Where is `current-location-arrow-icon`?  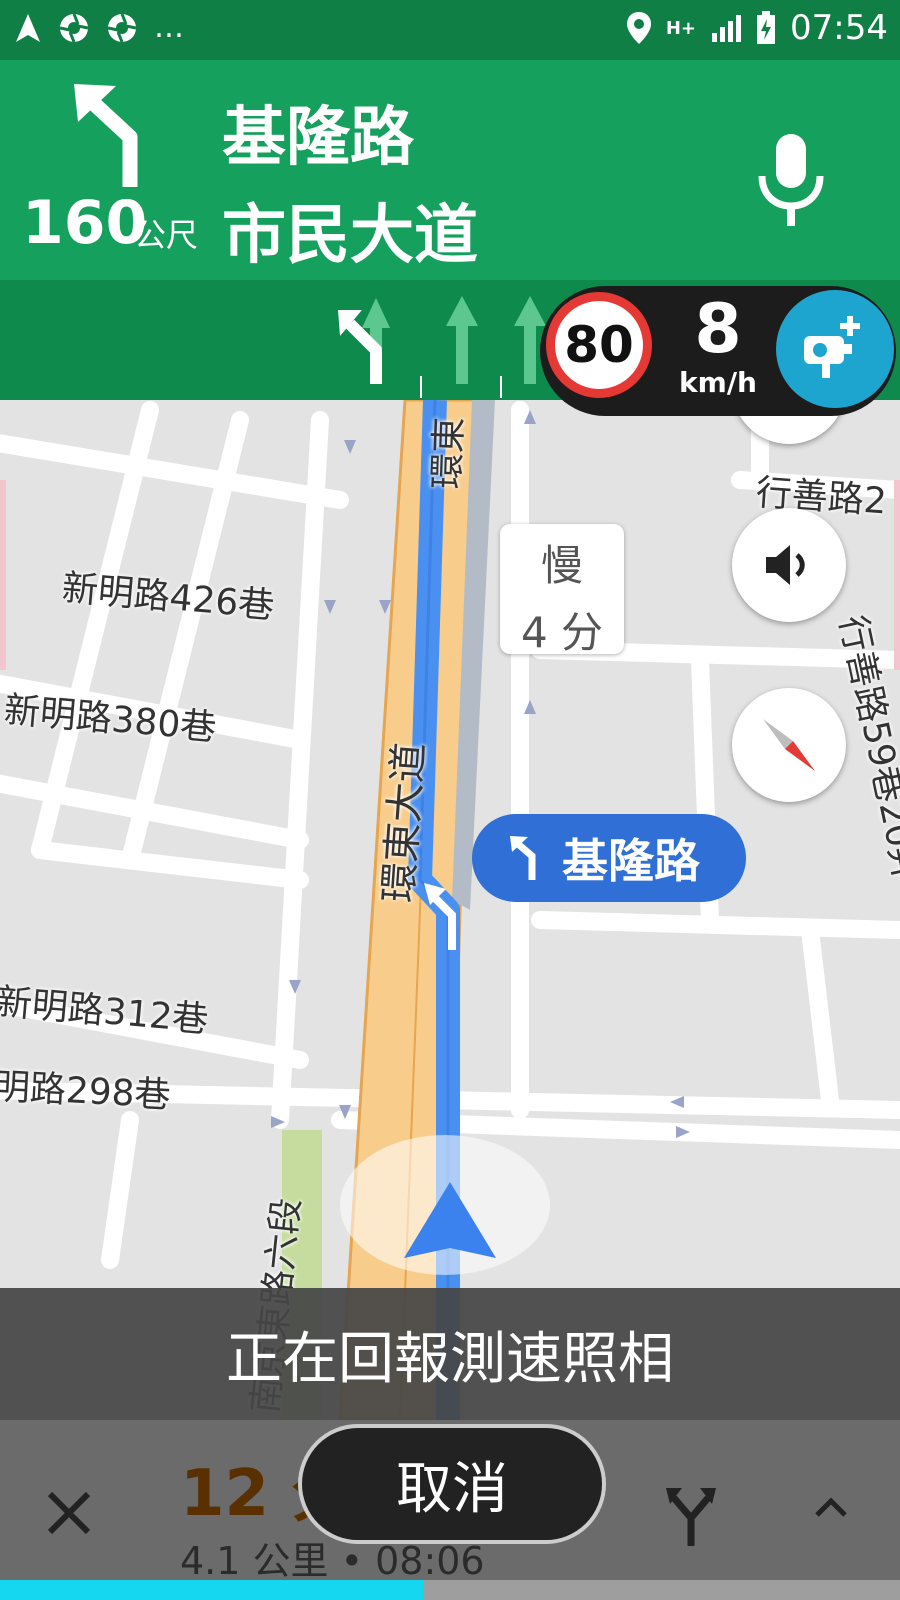 current-location-arrow-icon is located at coordinates (450, 1220).